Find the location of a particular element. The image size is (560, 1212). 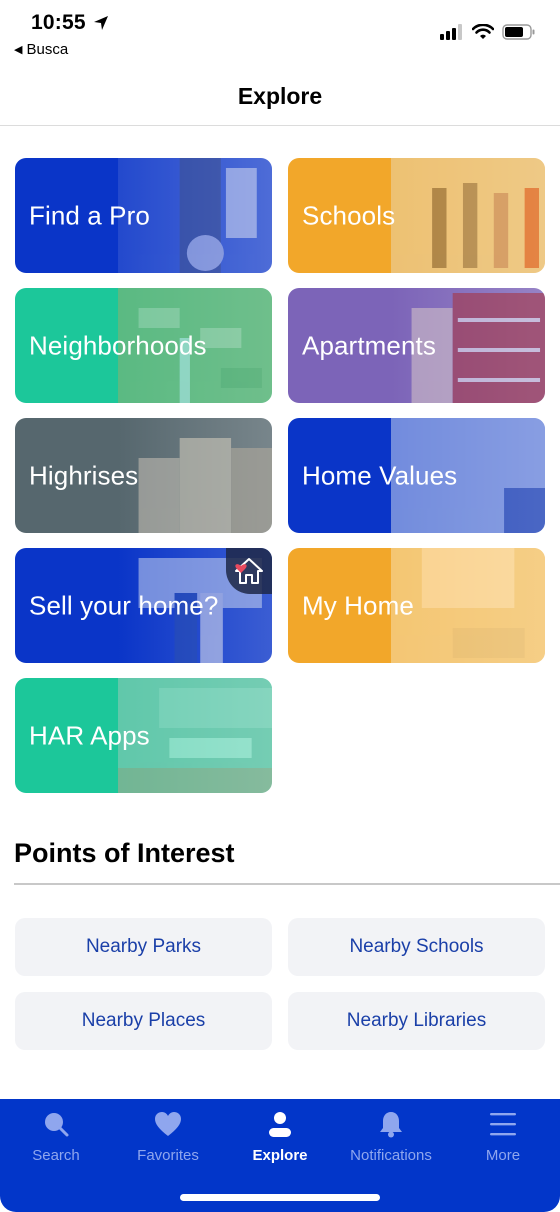

tile-home-values: Home Values is located at coordinates (416, 475).